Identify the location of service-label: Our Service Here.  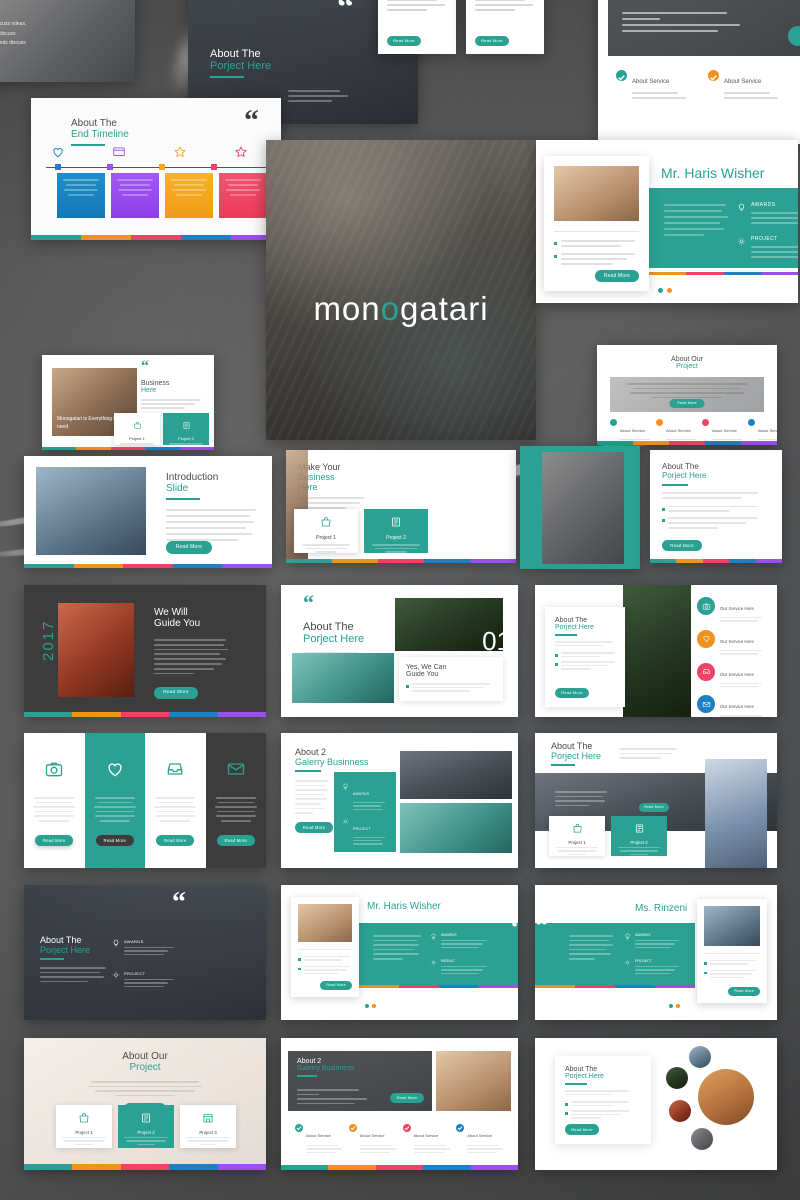
(737, 641).